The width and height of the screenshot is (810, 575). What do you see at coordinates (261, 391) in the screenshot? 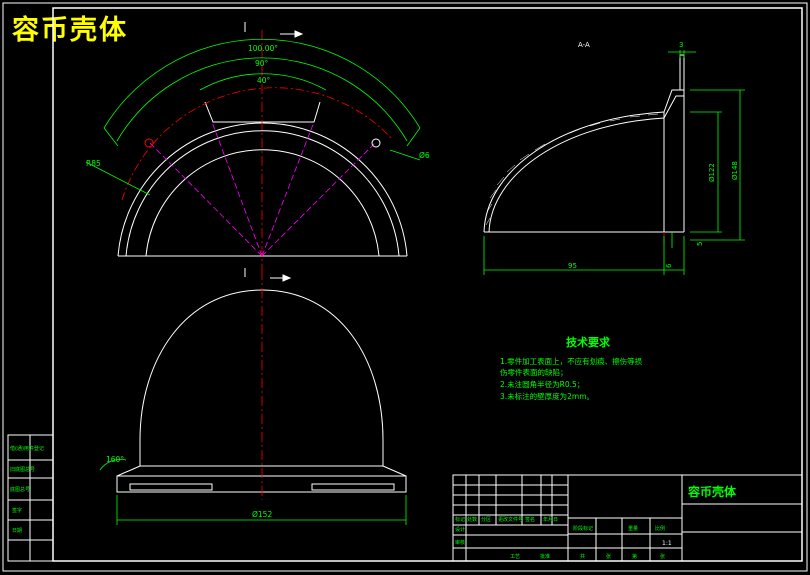
I see `front-view` at bounding box center [261, 391].